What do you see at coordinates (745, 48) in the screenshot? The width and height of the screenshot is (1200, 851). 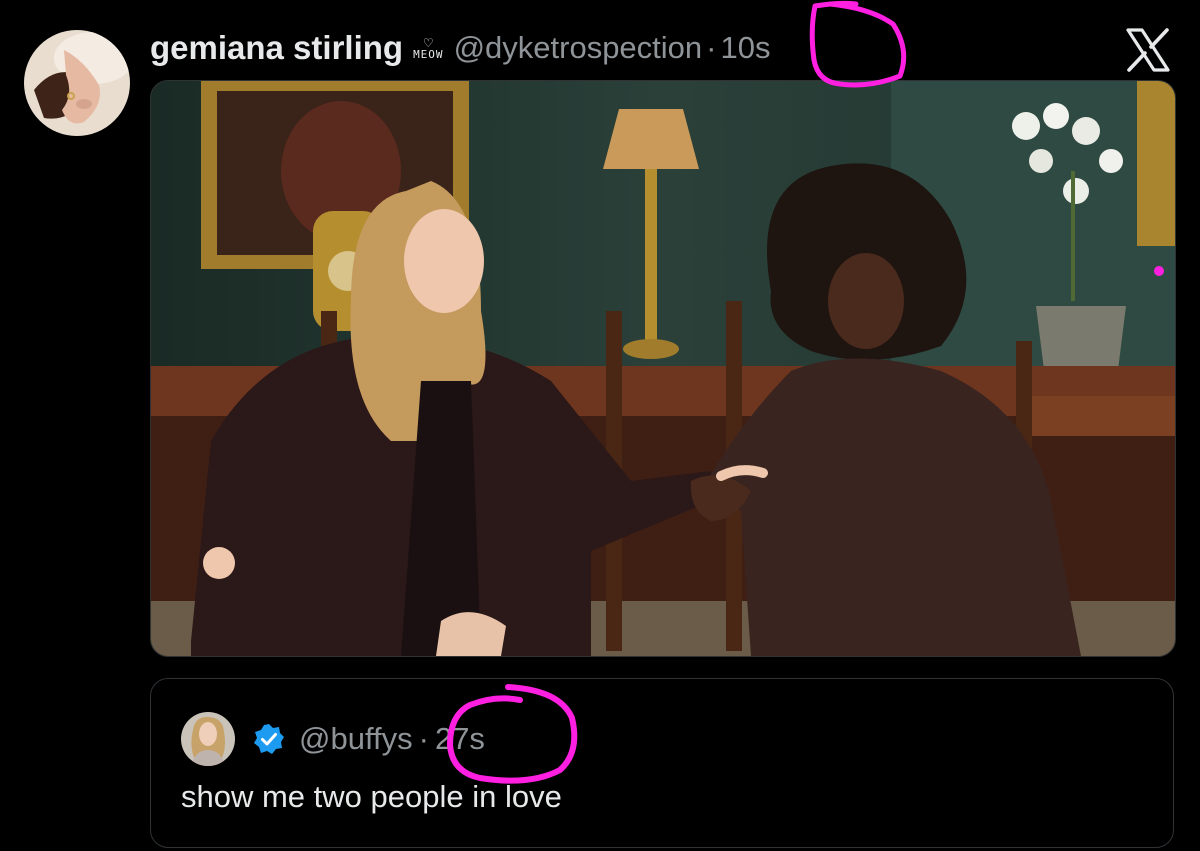 I see `tweet-timestamp: 10s` at bounding box center [745, 48].